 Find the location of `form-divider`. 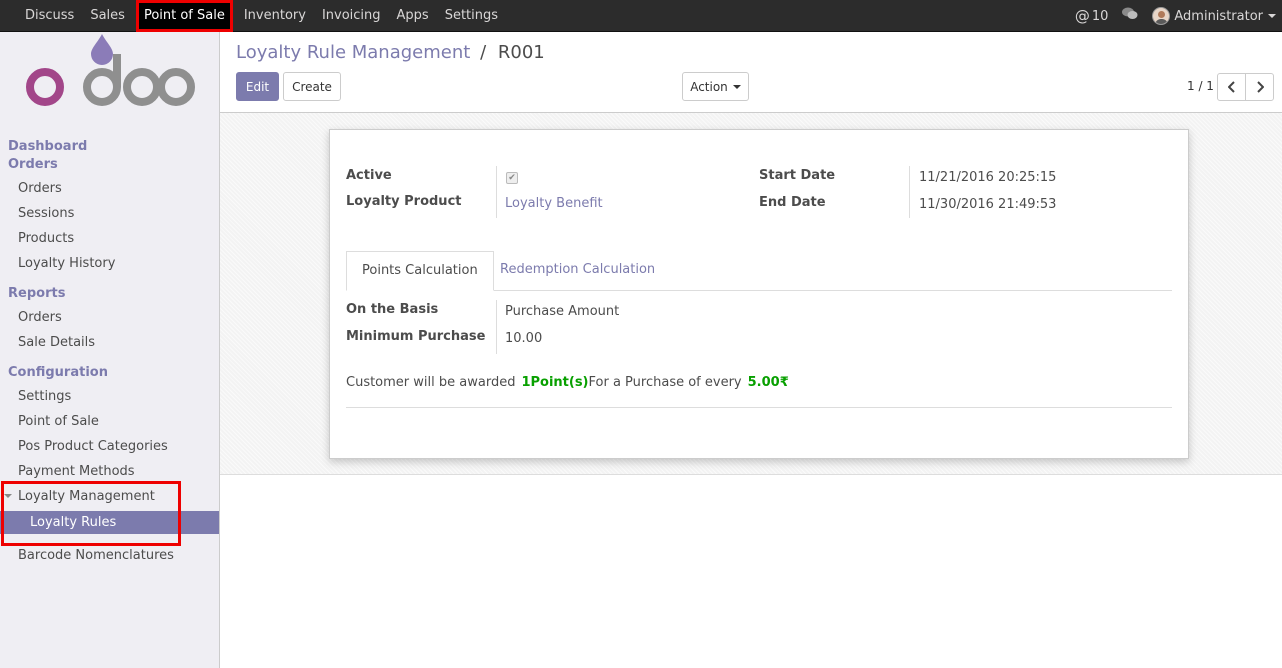

form-divider is located at coordinates (759, 407).